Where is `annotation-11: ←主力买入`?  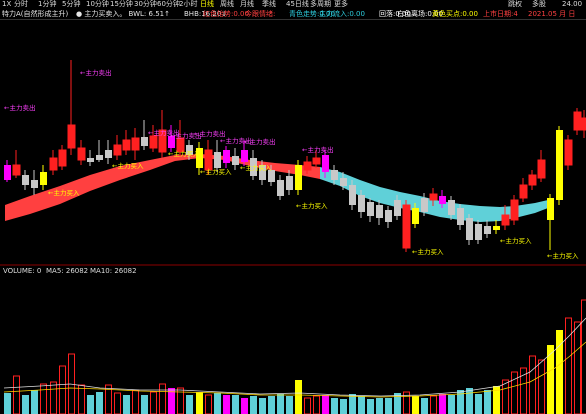 annotation-11: ←主力买入 is located at coordinates (216, 171).